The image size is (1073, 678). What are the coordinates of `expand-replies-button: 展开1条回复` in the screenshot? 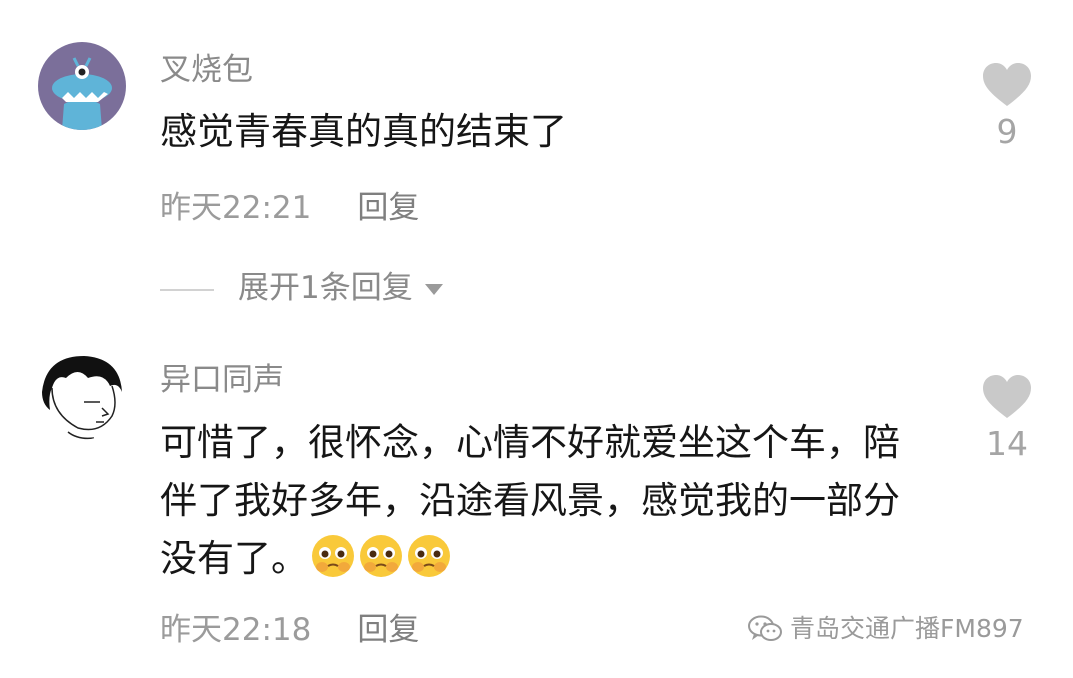 It's located at (301, 288).